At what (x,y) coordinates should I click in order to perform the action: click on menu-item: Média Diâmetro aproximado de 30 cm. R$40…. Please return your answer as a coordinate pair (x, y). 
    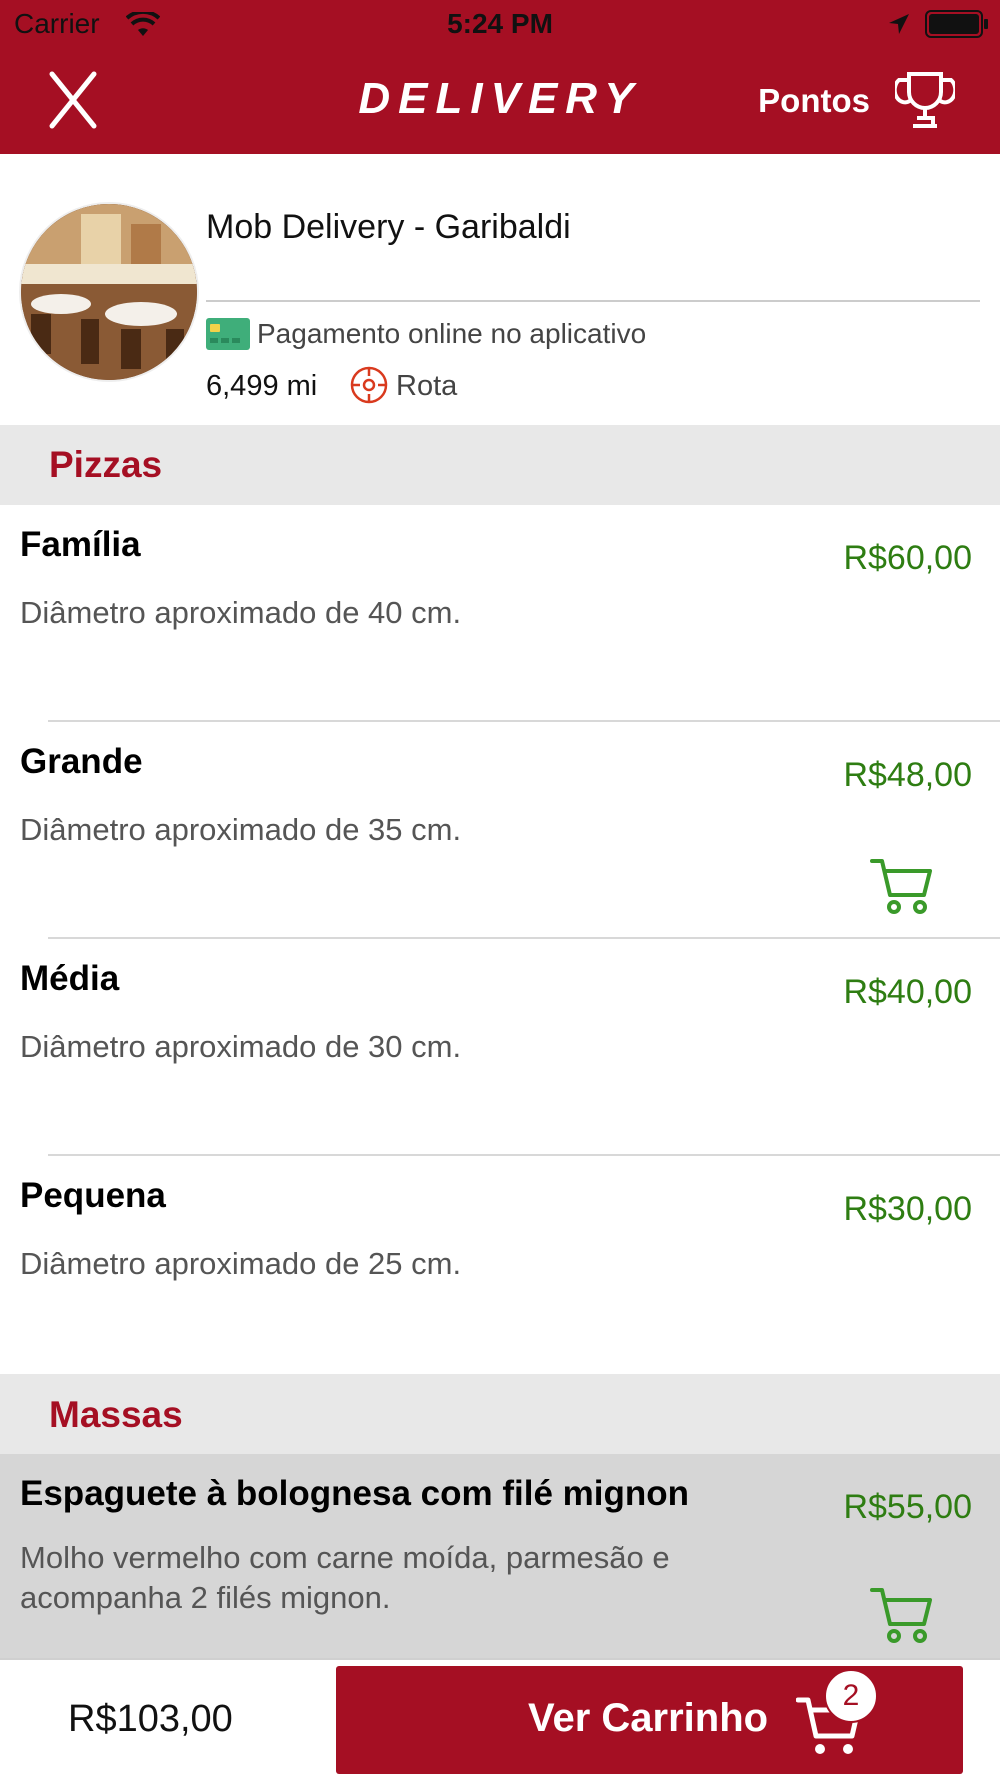
    Looking at the image, I should click on (500, 1047).